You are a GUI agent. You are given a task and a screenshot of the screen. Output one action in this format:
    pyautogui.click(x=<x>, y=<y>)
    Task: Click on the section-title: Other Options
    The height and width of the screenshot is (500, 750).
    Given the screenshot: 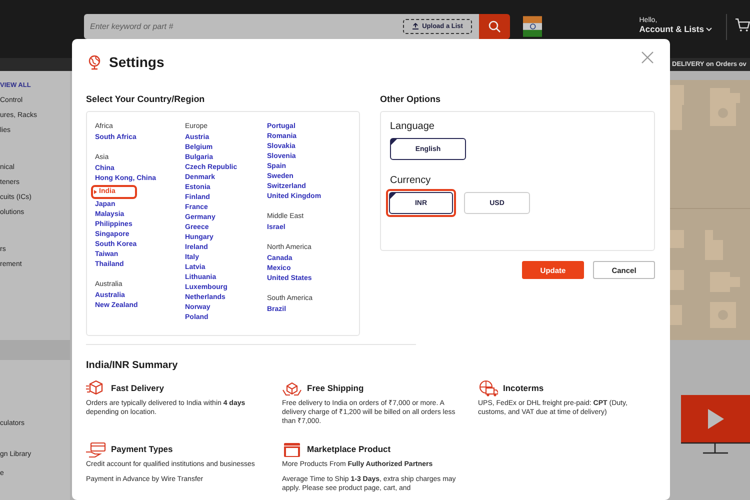 What is the action you would take?
    pyautogui.click(x=411, y=99)
    